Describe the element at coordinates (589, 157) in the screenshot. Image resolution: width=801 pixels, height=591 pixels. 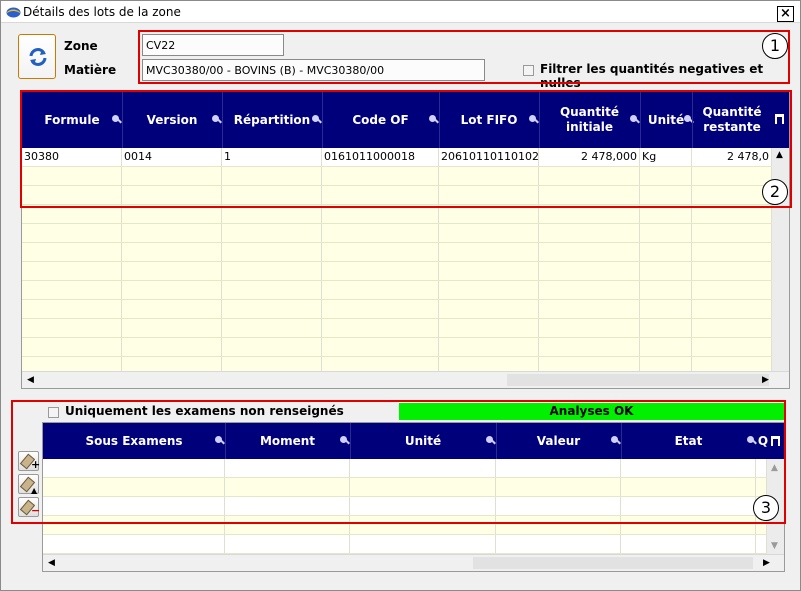
I see `table-cell: 2 478,000` at that location.